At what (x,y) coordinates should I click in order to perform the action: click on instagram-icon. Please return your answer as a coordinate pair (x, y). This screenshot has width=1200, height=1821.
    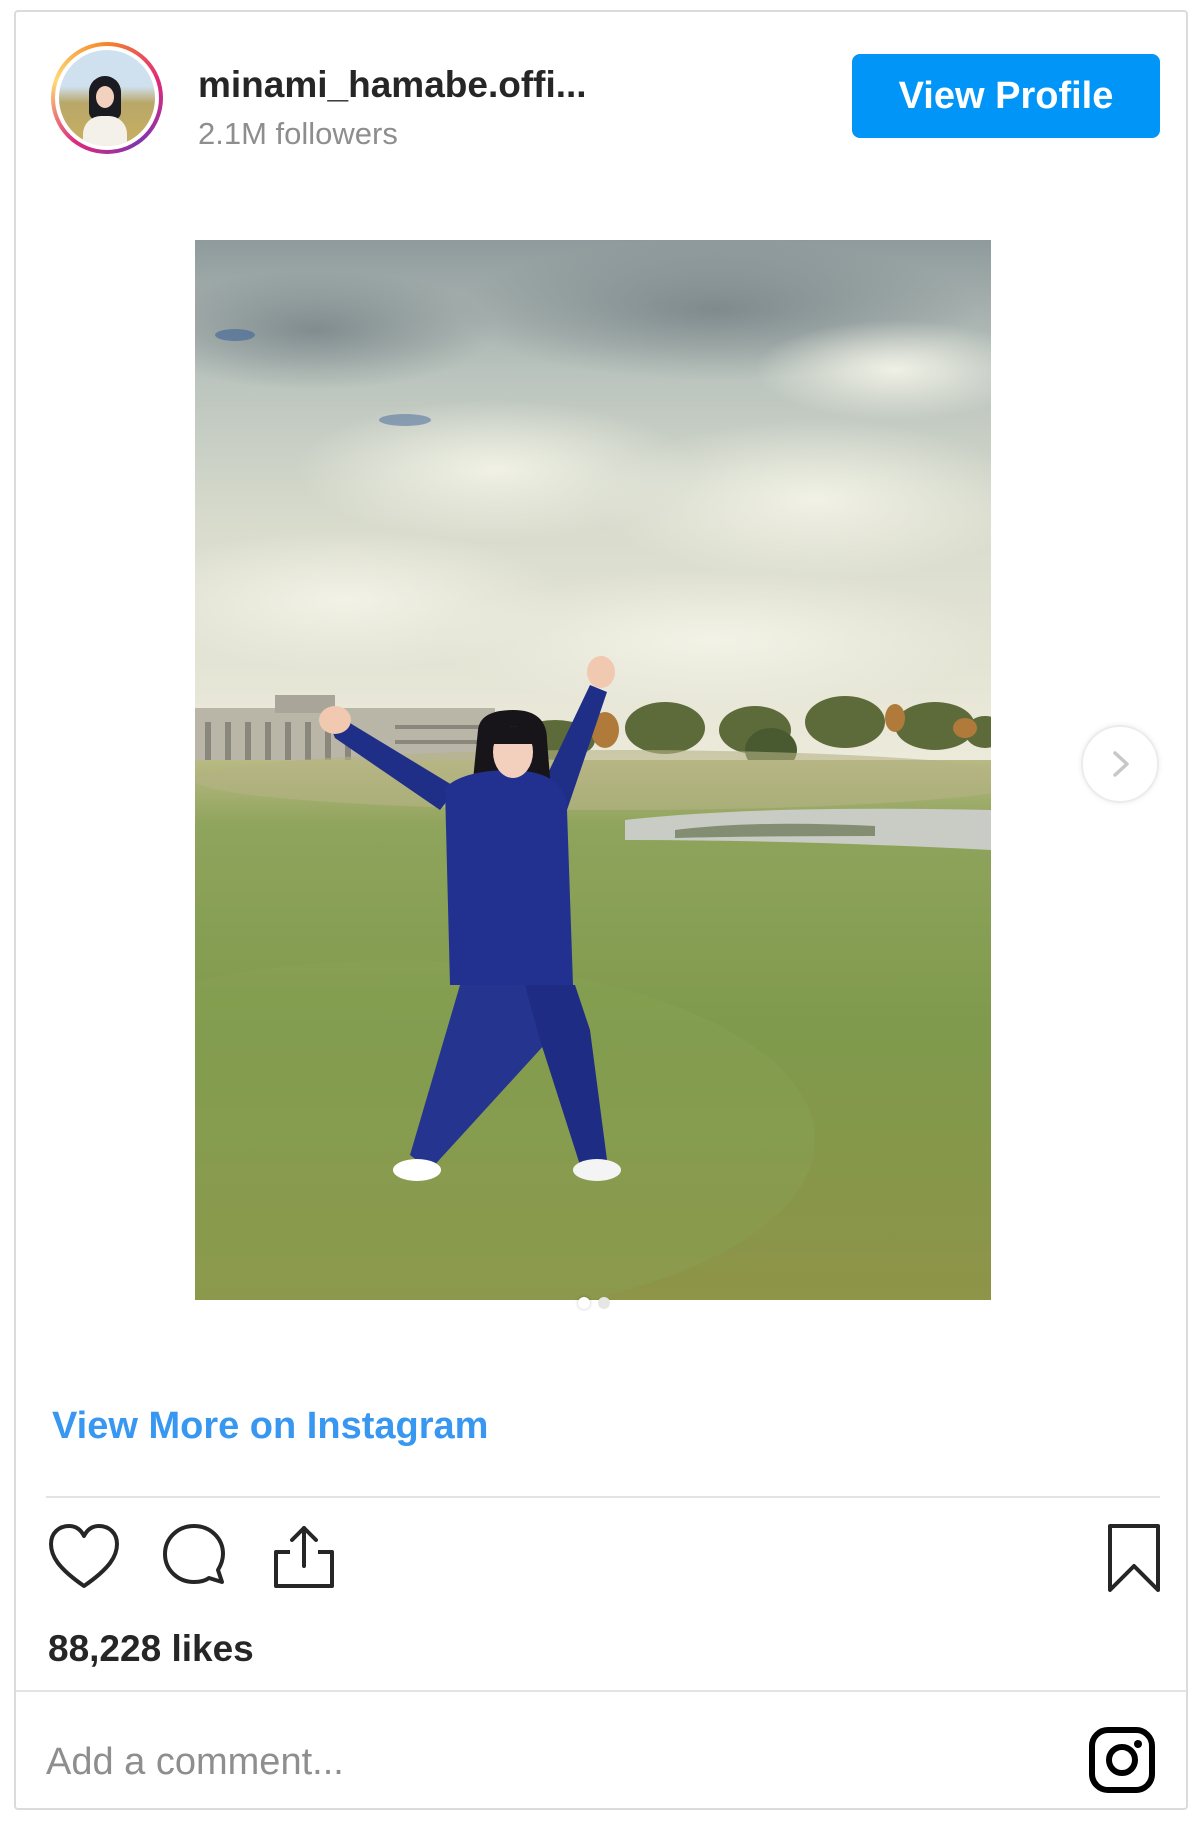
    Looking at the image, I should click on (1122, 1760).